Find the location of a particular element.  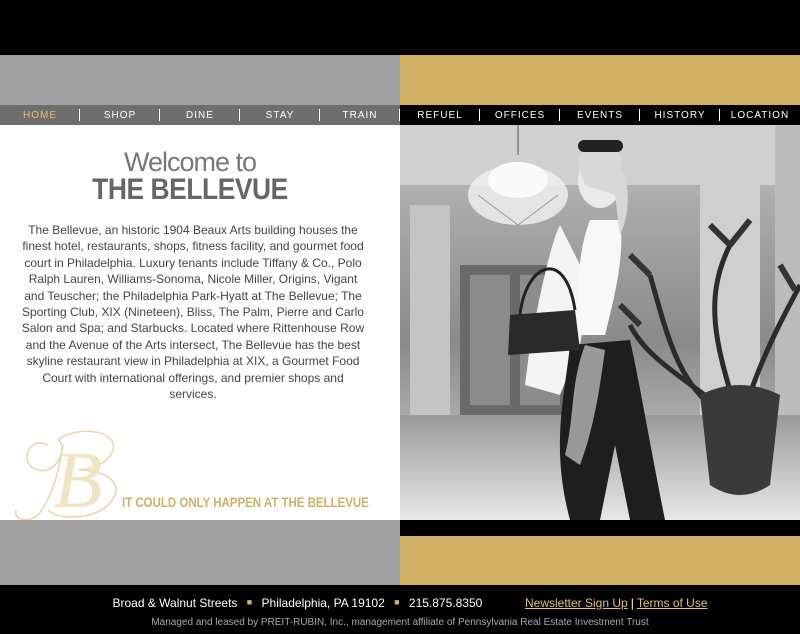

footer-street: Broad & Walnut Streets is located at coordinates (175, 603).